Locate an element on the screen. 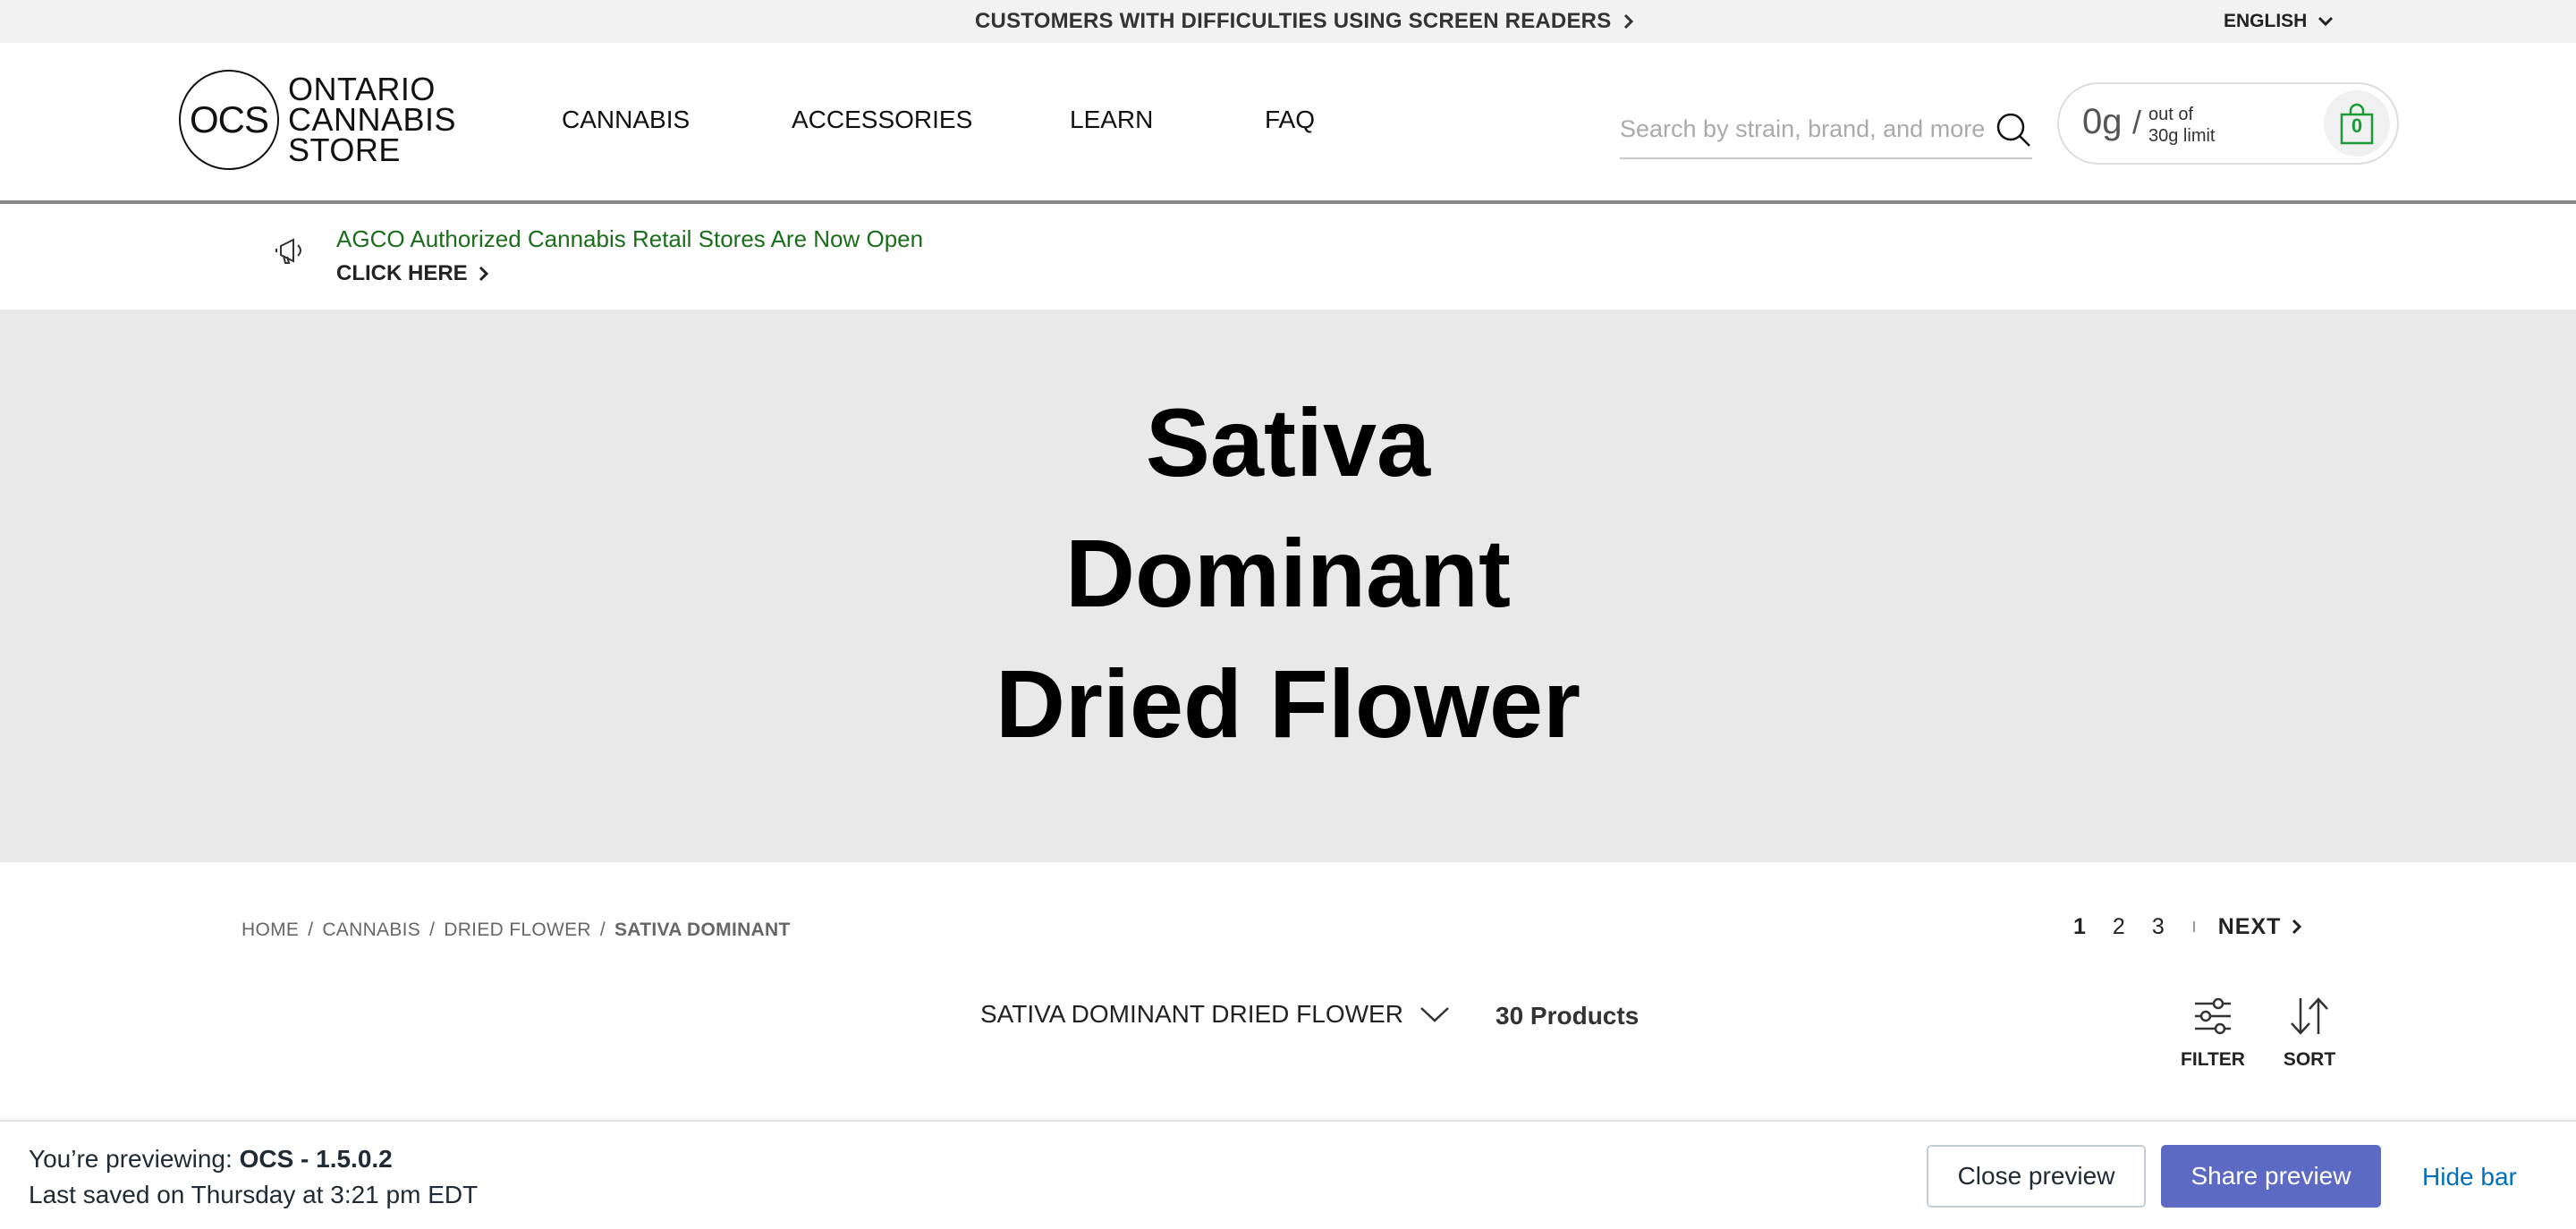 This screenshot has height=1229, width=2576. filter-button: FILTER is located at coordinates (2213, 1033).